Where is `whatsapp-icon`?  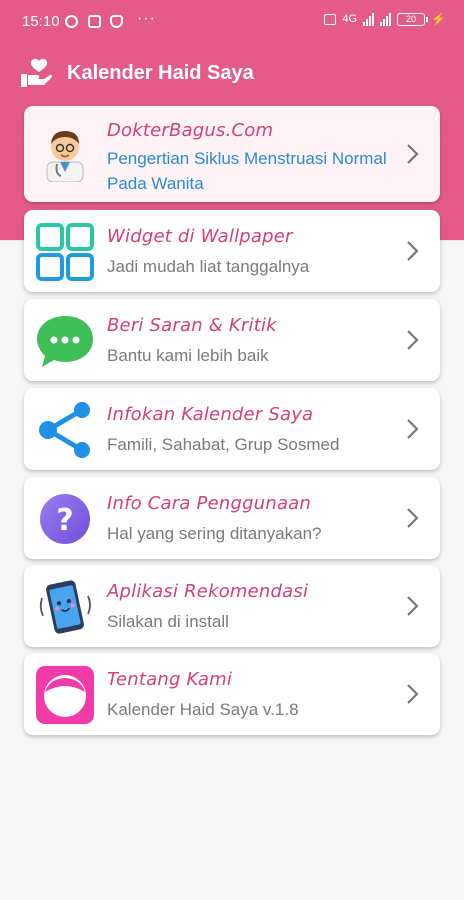
whatsapp-icon is located at coordinates (71, 21).